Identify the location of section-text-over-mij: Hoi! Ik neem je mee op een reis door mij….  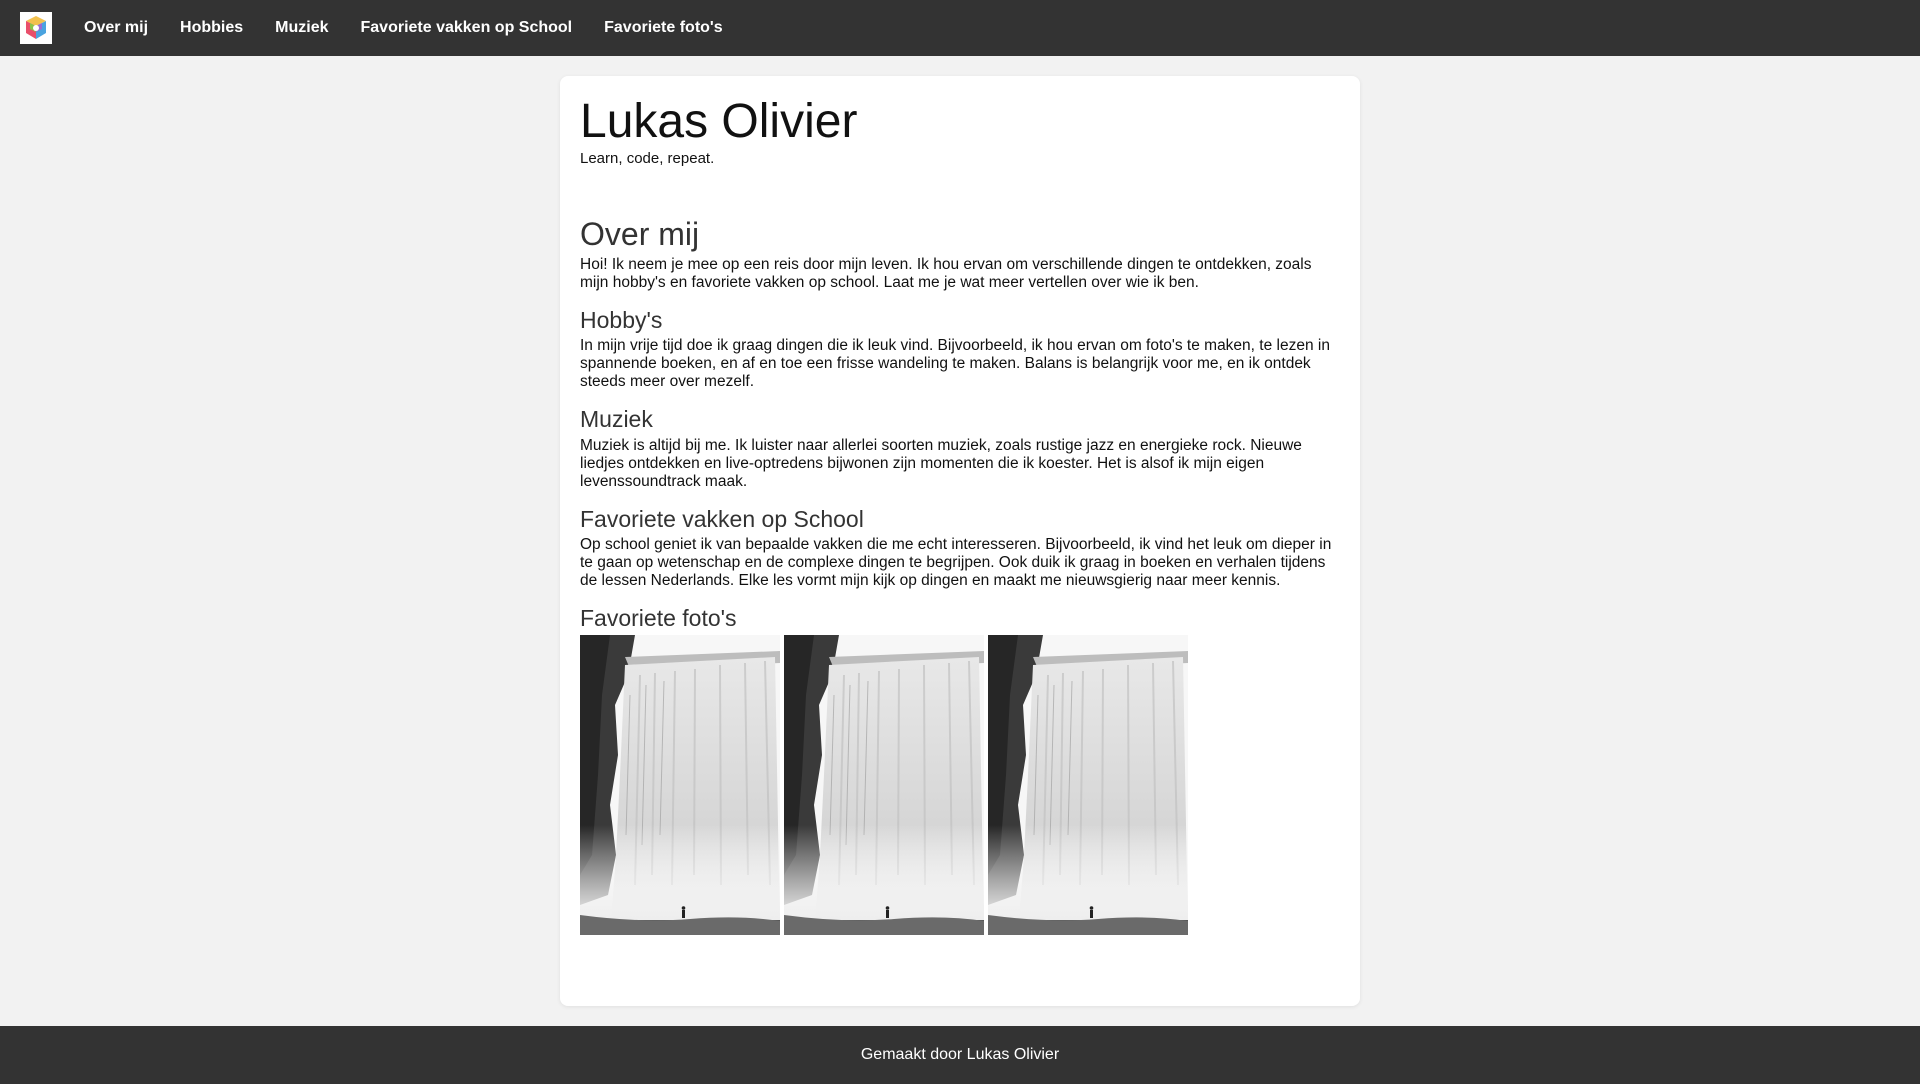
(946, 274).